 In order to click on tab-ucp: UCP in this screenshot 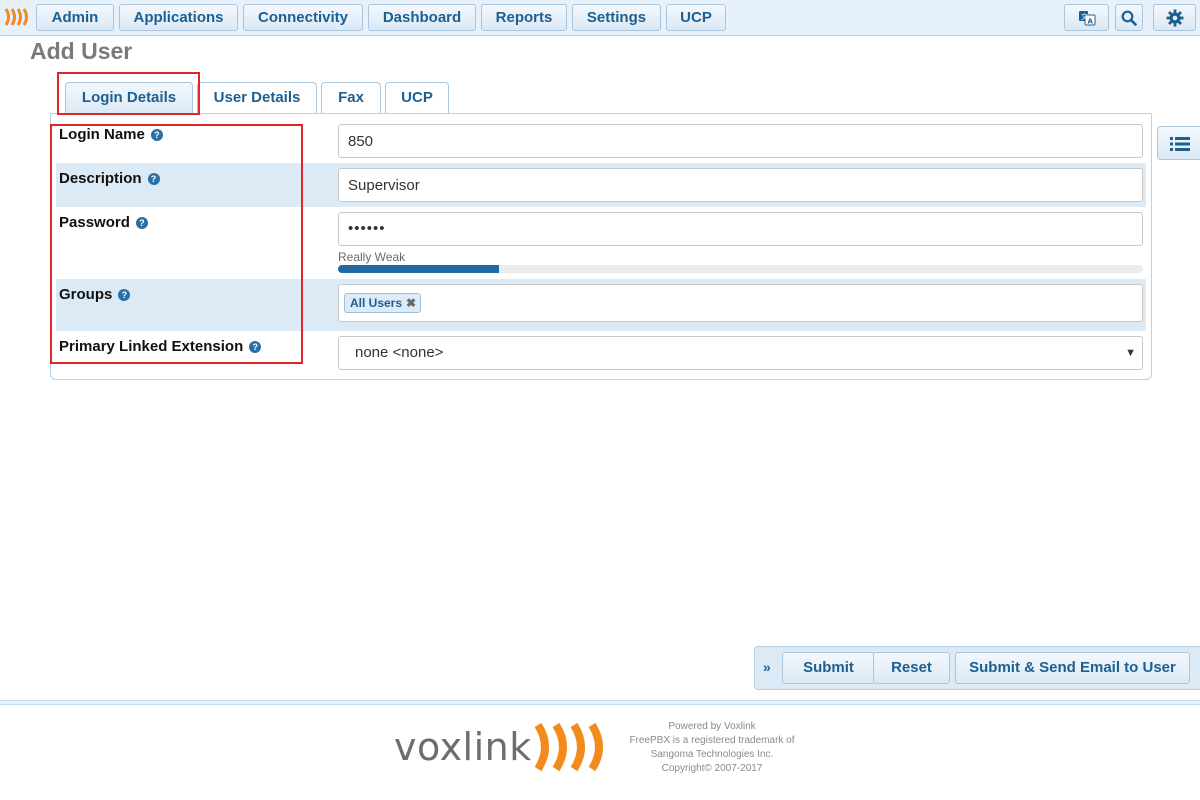, I will do `click(417, 98)`.